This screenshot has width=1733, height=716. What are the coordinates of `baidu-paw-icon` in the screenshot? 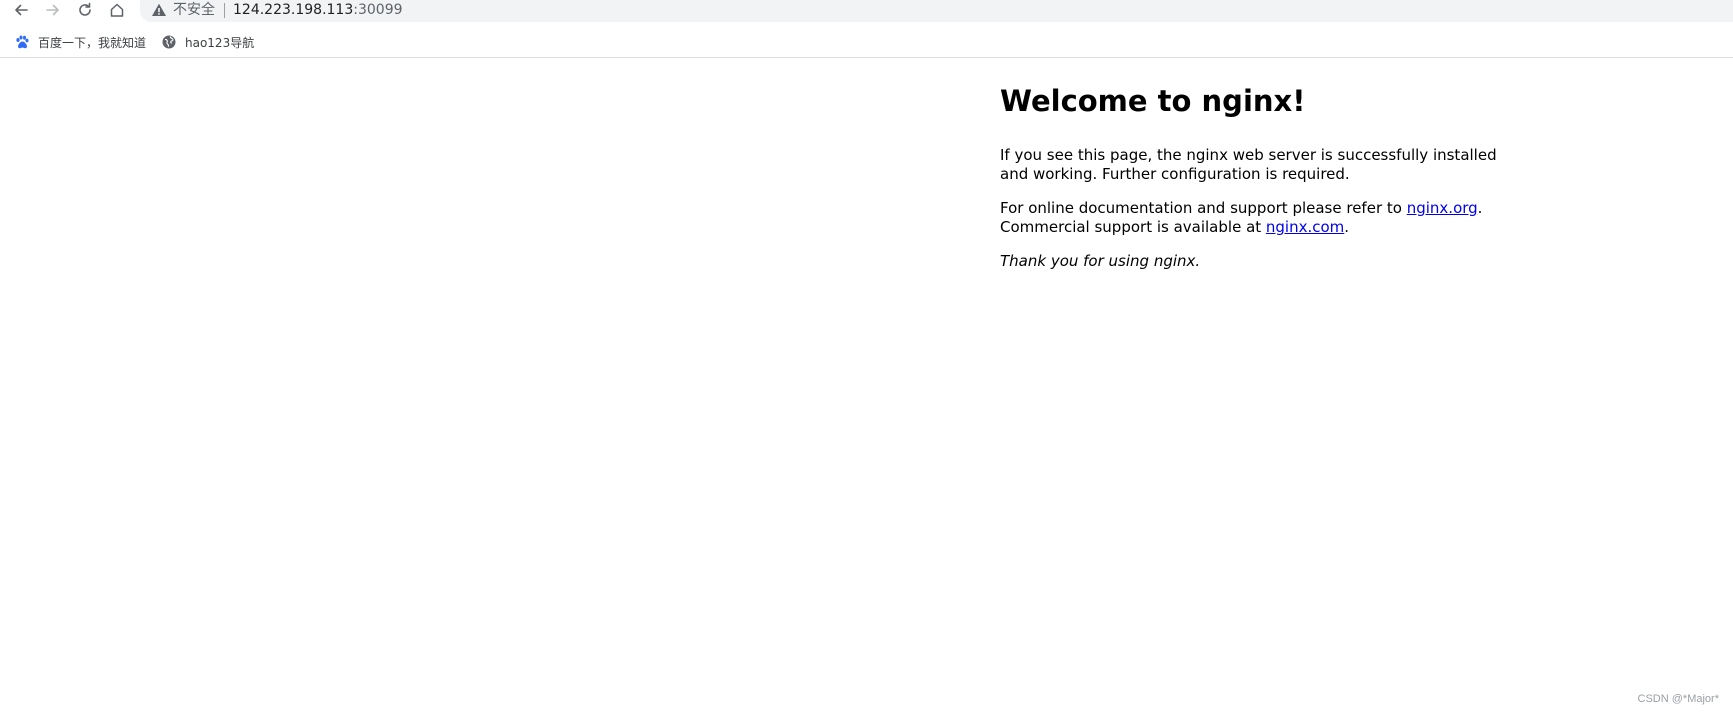 It's located at (22, 42).